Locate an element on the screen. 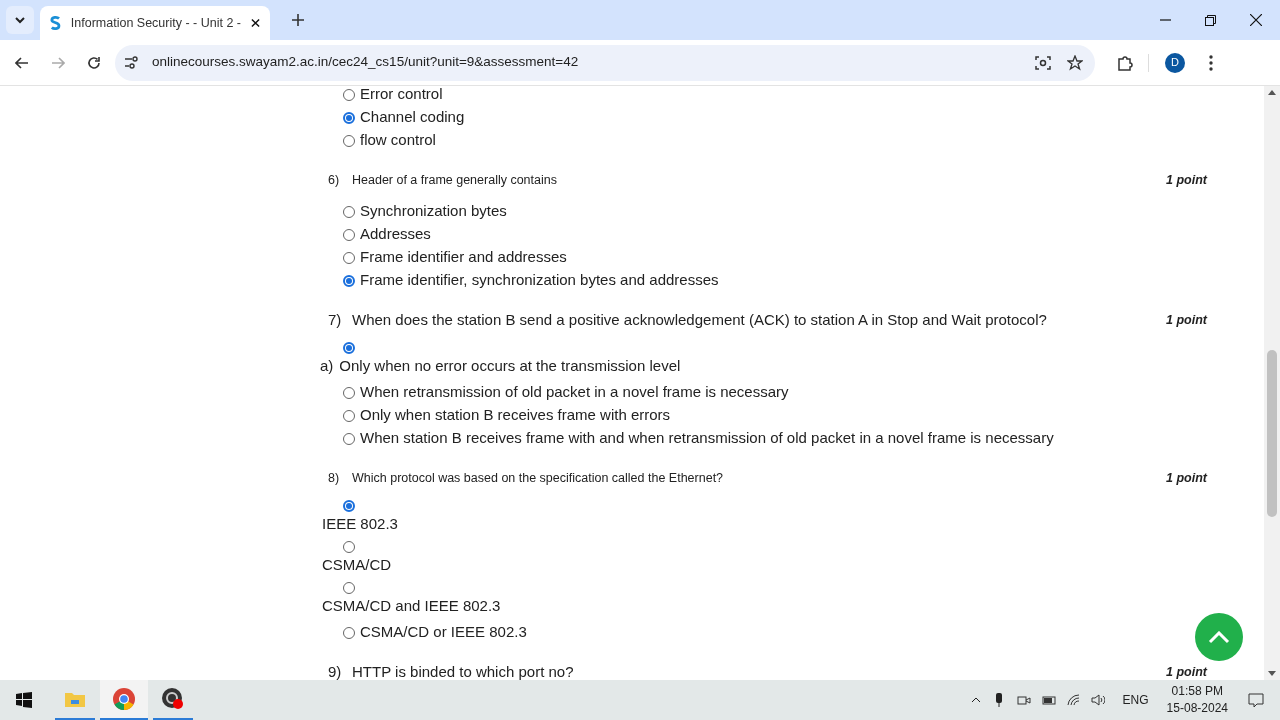  option-label: Only when no error occurs at the transmission level is located at coordinates (510, 365).